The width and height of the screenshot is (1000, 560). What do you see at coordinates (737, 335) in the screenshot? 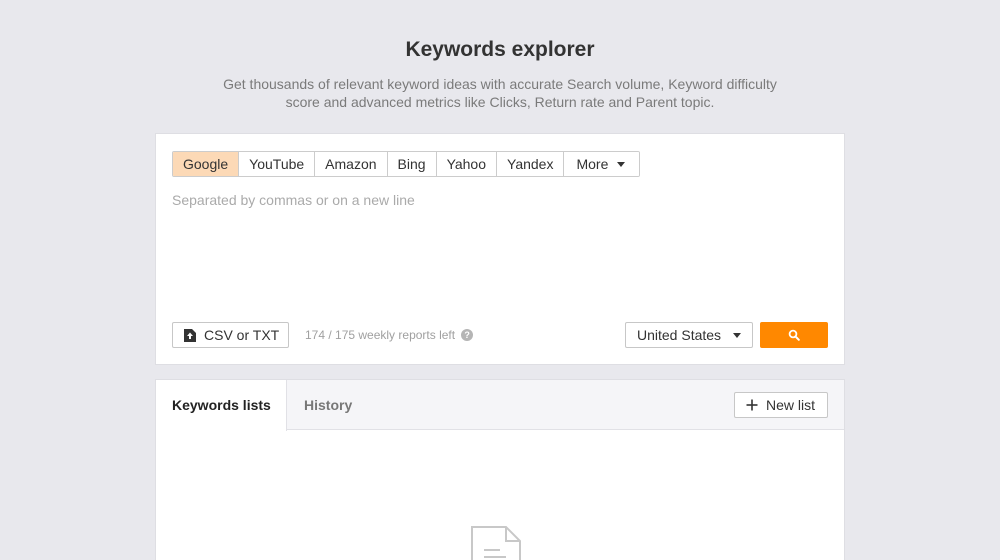
I see `chevron-down-icon` at bounding box center [737, 335].